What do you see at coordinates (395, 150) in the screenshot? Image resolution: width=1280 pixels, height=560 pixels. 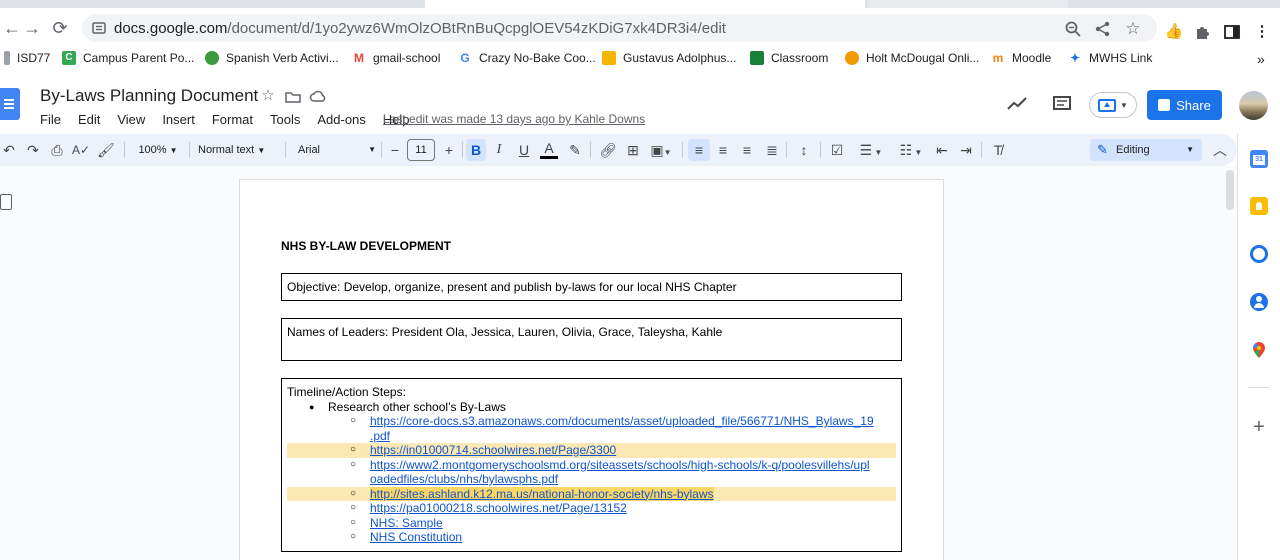 I see `decrease-font-size-button: −` at bounding box center [395, 150].